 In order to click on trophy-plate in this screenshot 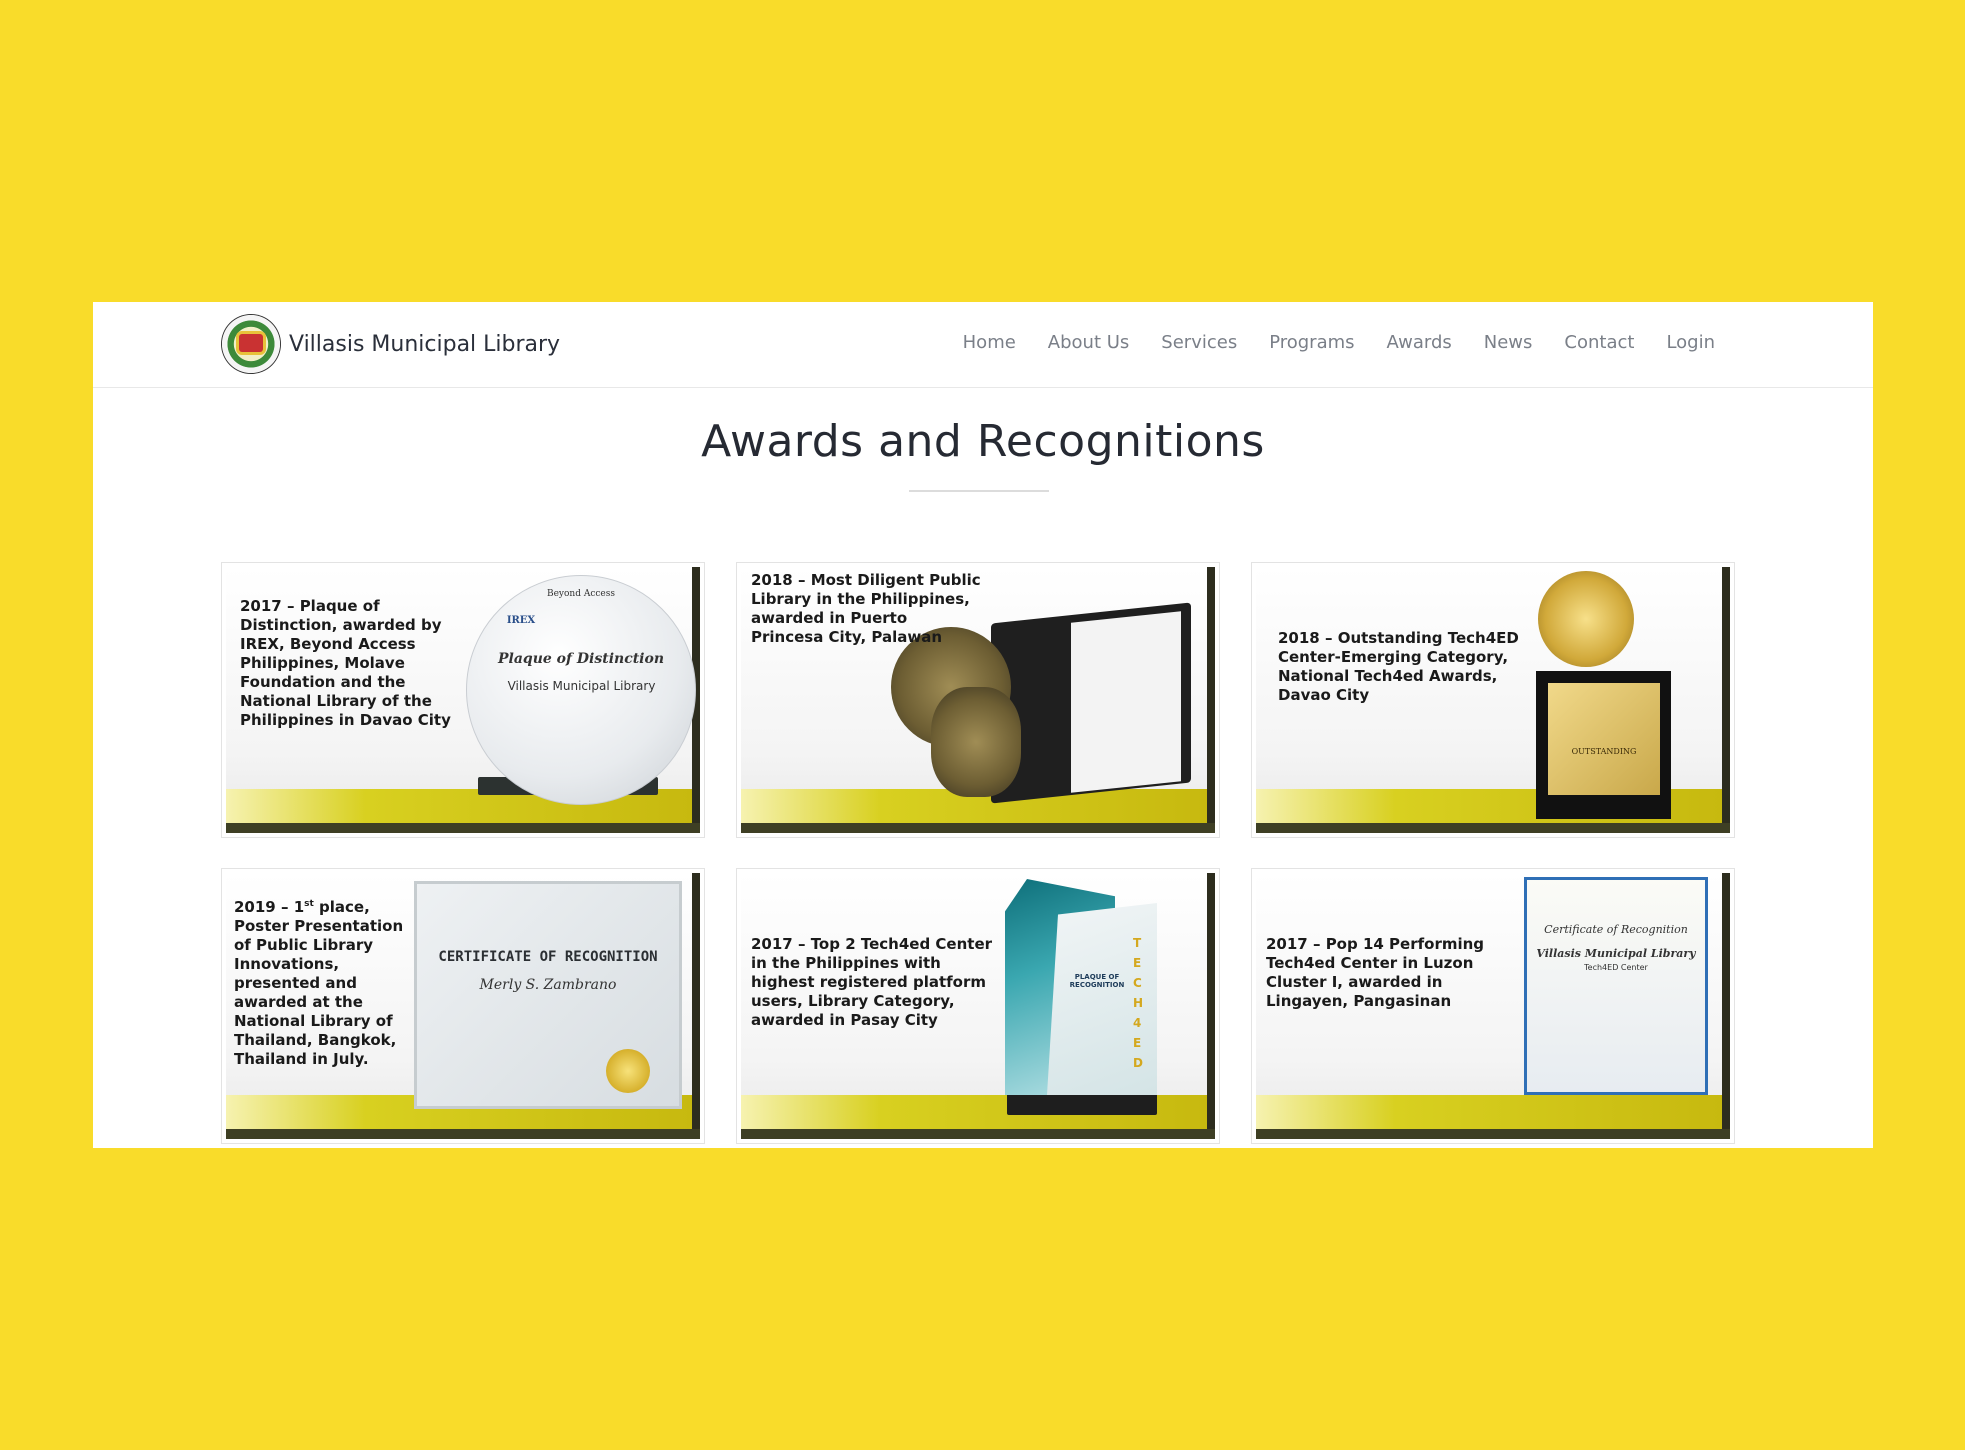, I will do `click(1604, 739)`.